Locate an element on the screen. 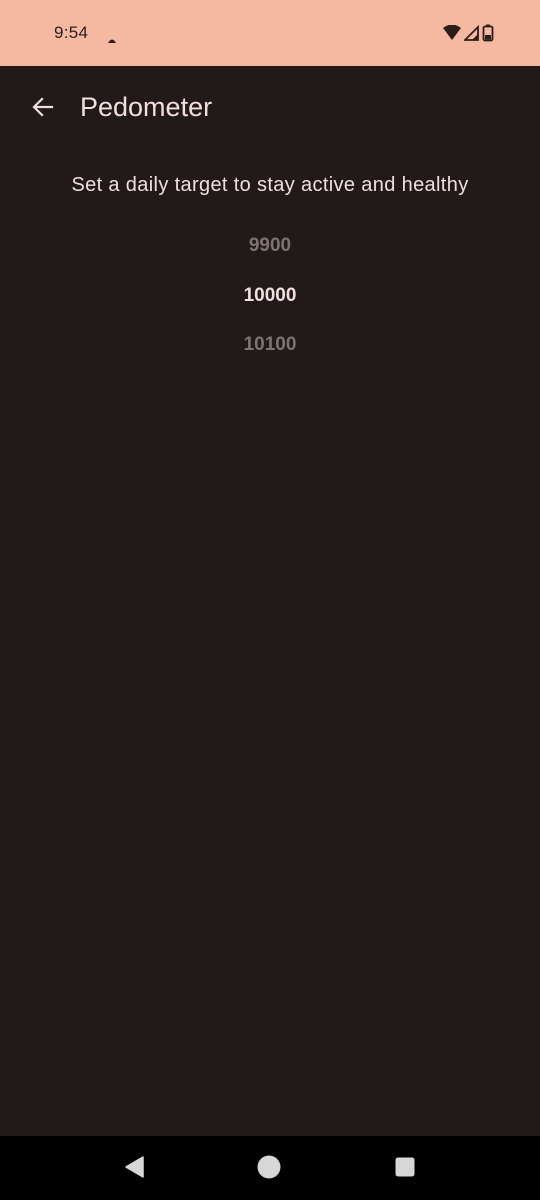  recents-square-icon is located at coordinates (405, 1169).